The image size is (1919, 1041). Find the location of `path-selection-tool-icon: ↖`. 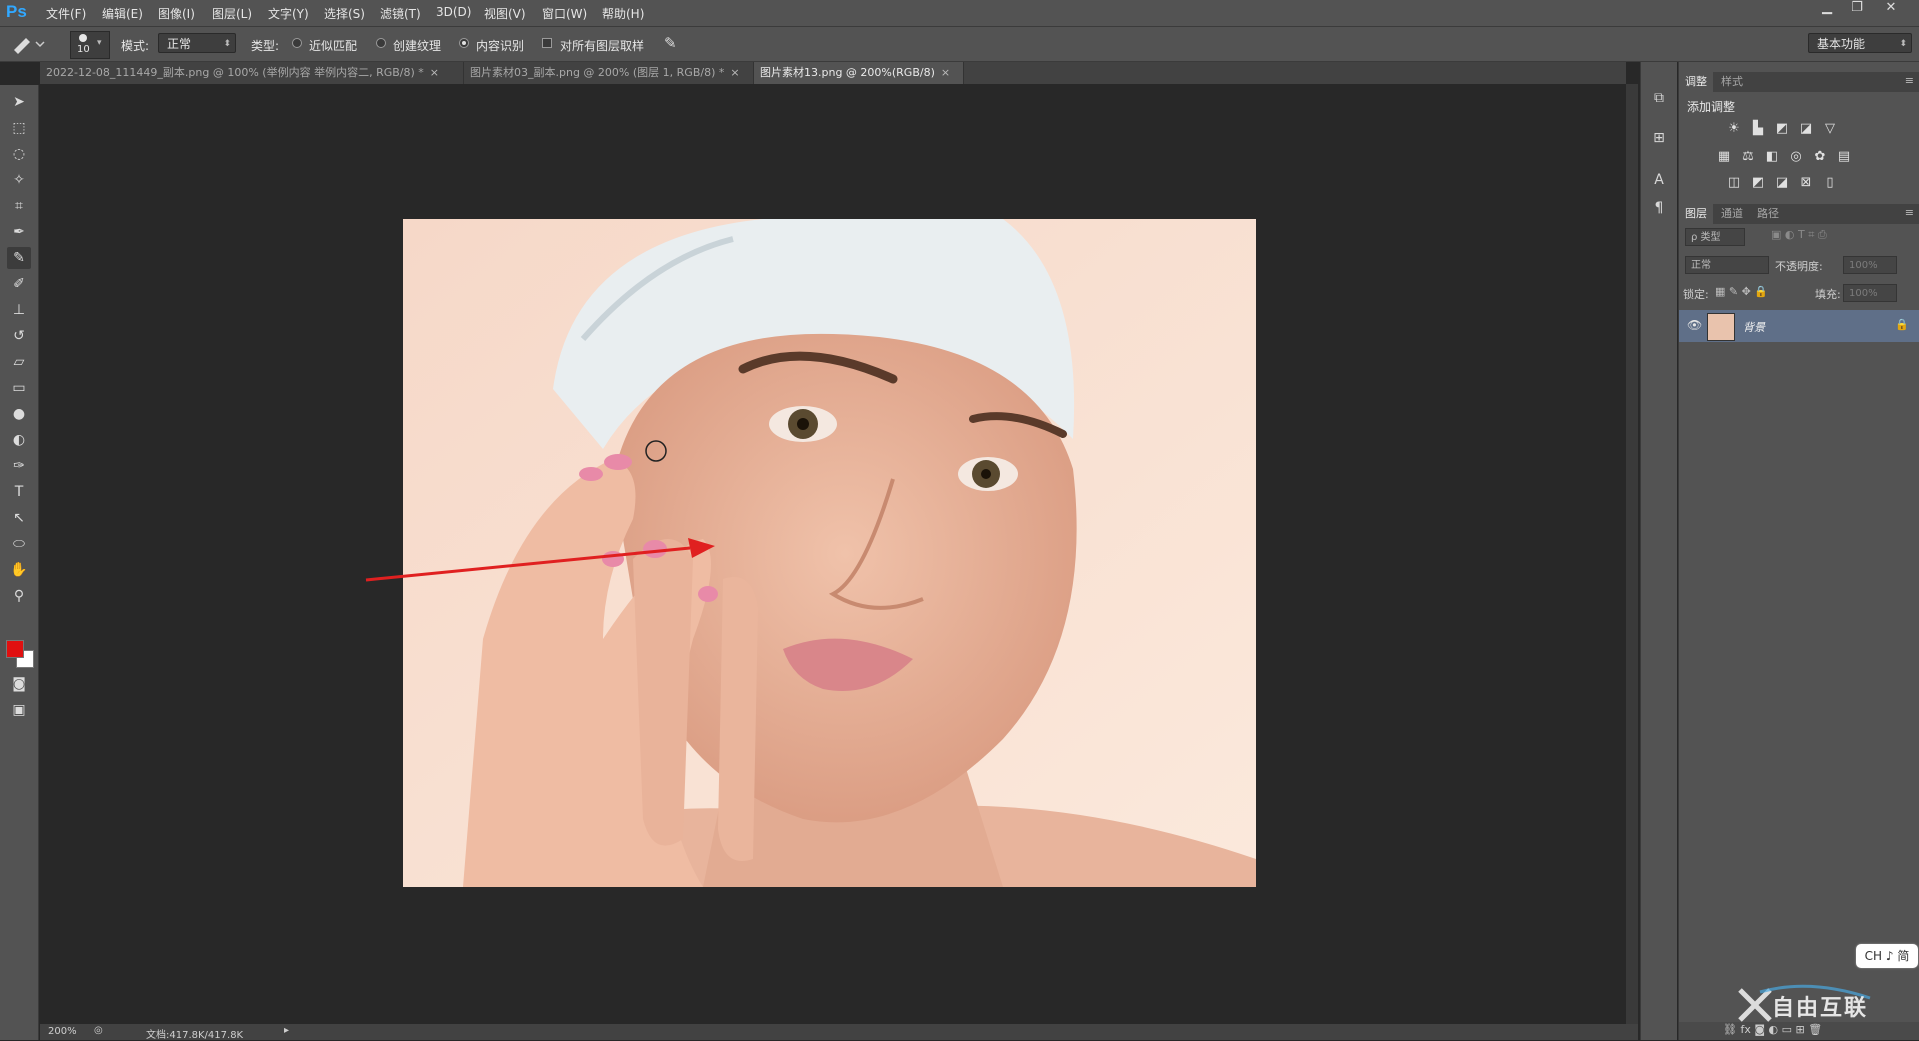

path-selection-tool-icon: ↖ is located at coordinates (19, 518).